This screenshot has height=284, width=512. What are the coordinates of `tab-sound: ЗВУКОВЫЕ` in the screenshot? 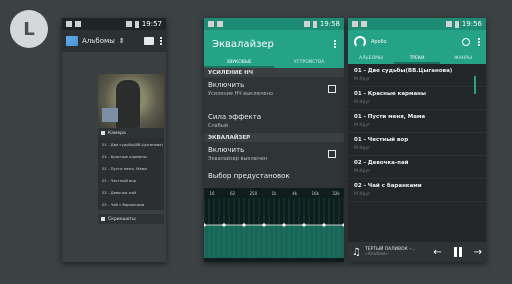 It's located at (239, 63).